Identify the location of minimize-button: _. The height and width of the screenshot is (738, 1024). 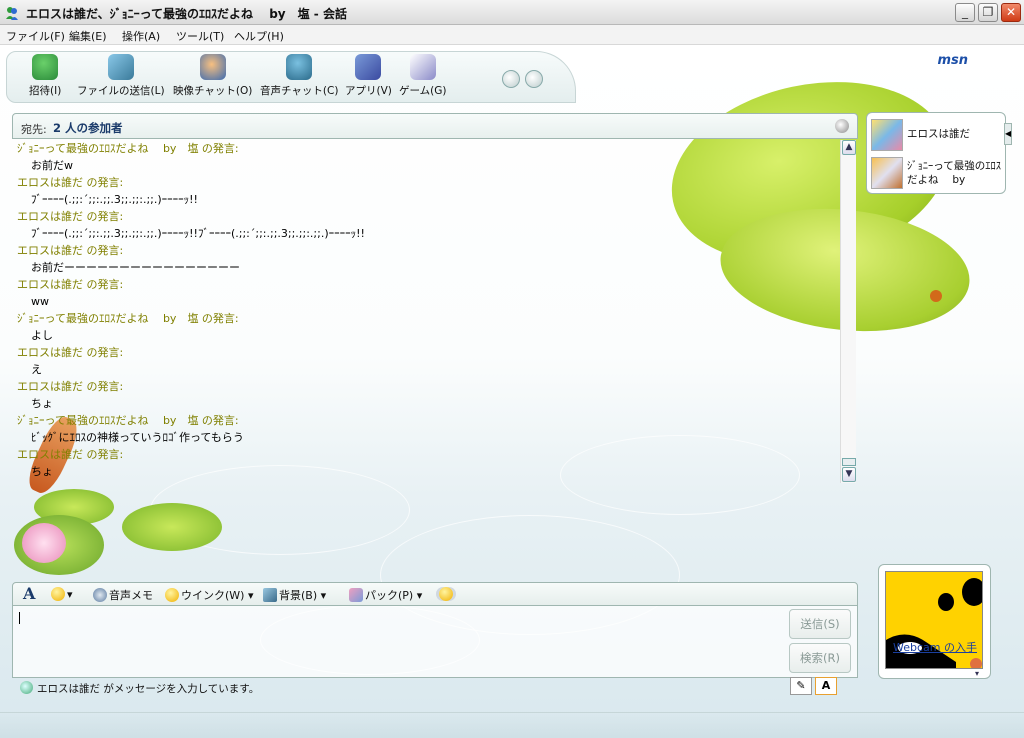
(965, 12).